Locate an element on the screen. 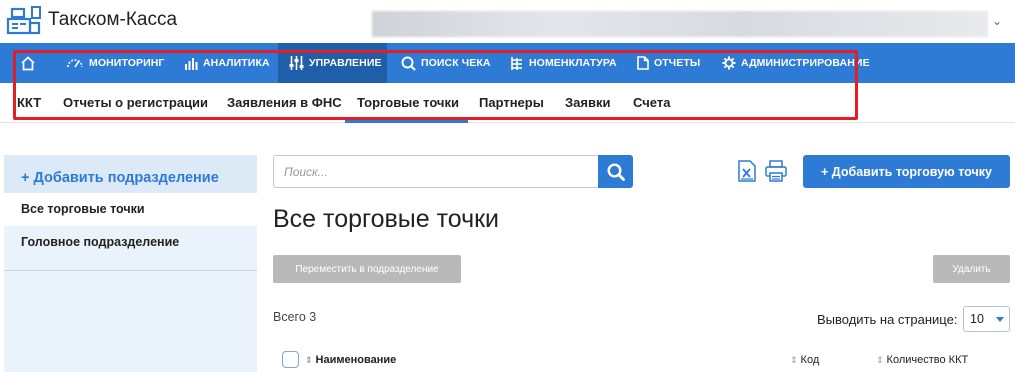 The width and height of the screenshot is (1015, 372). caret-down-icon is located at coordinates (1000, 319).